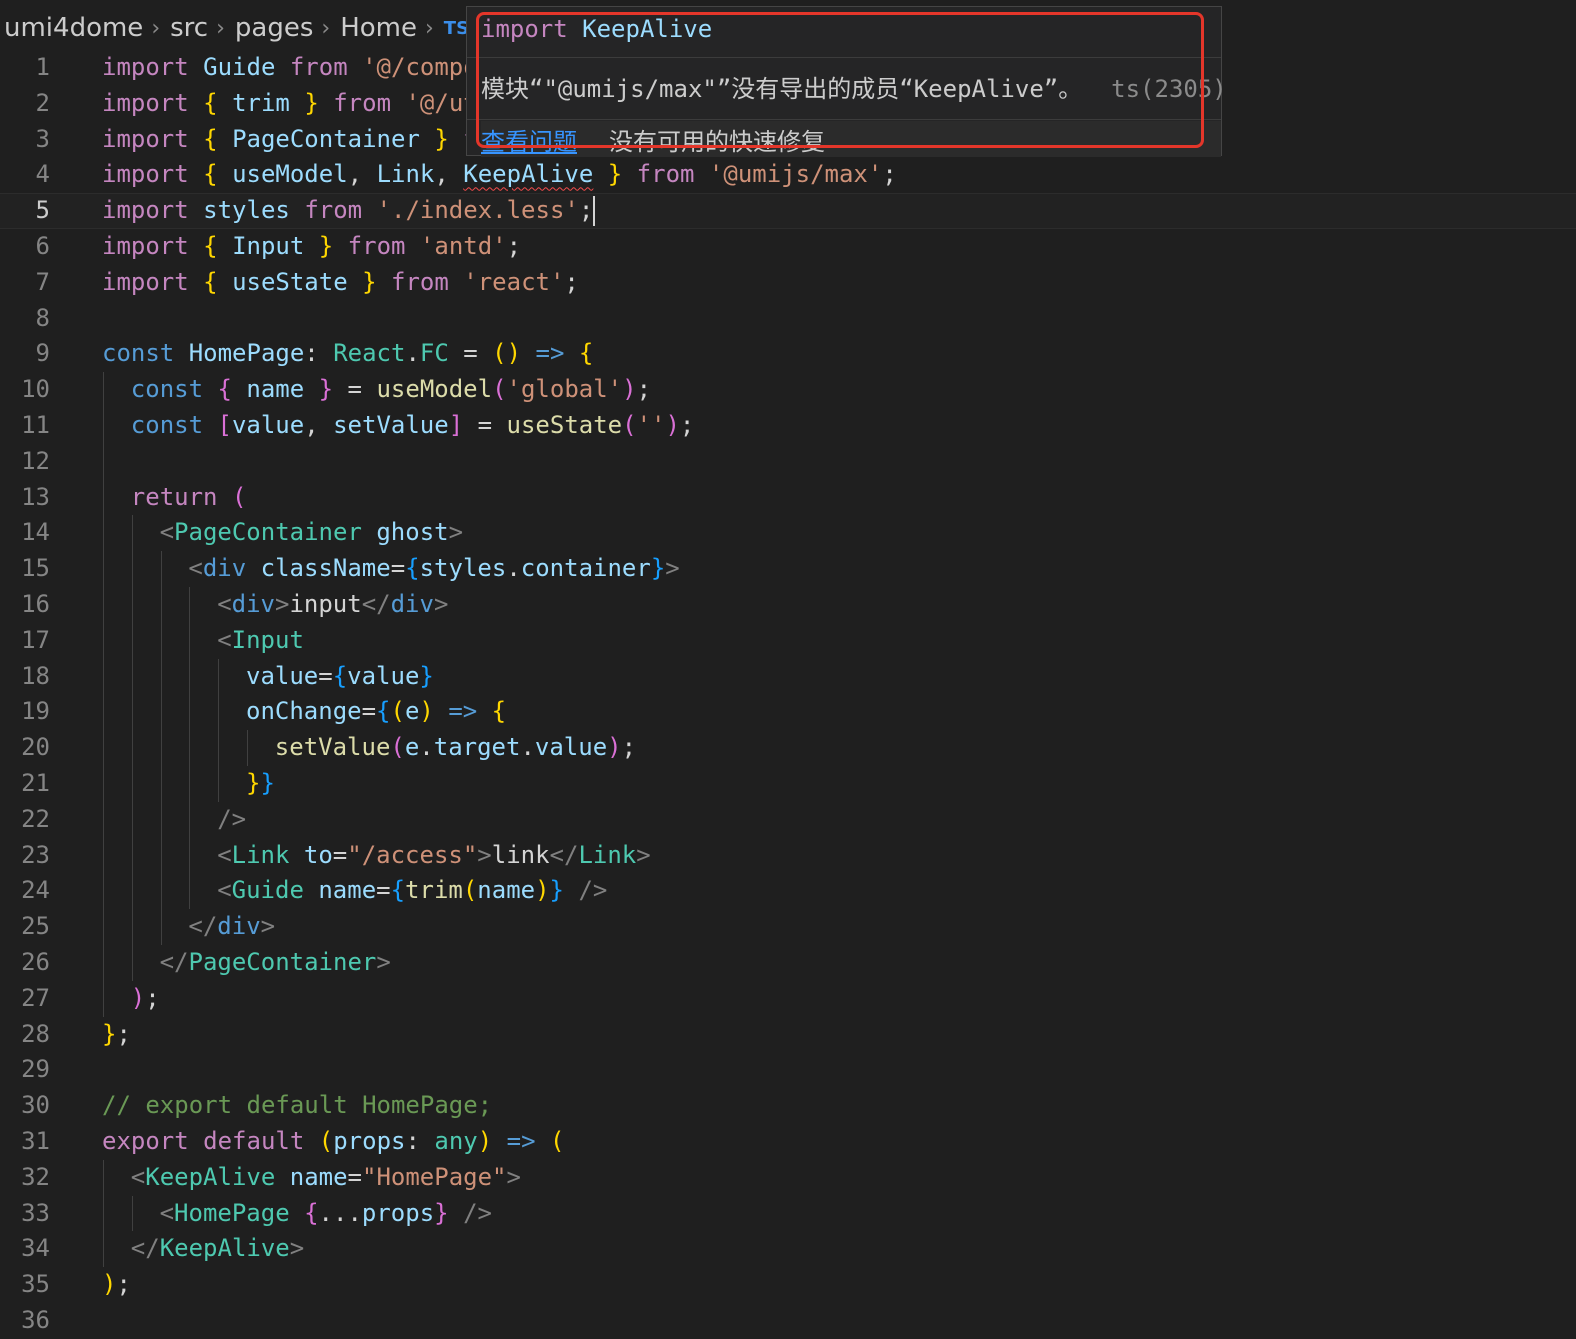 This screenshot has width=1576, height=1339. I want to click on code-line: 8, so click(788, 319).